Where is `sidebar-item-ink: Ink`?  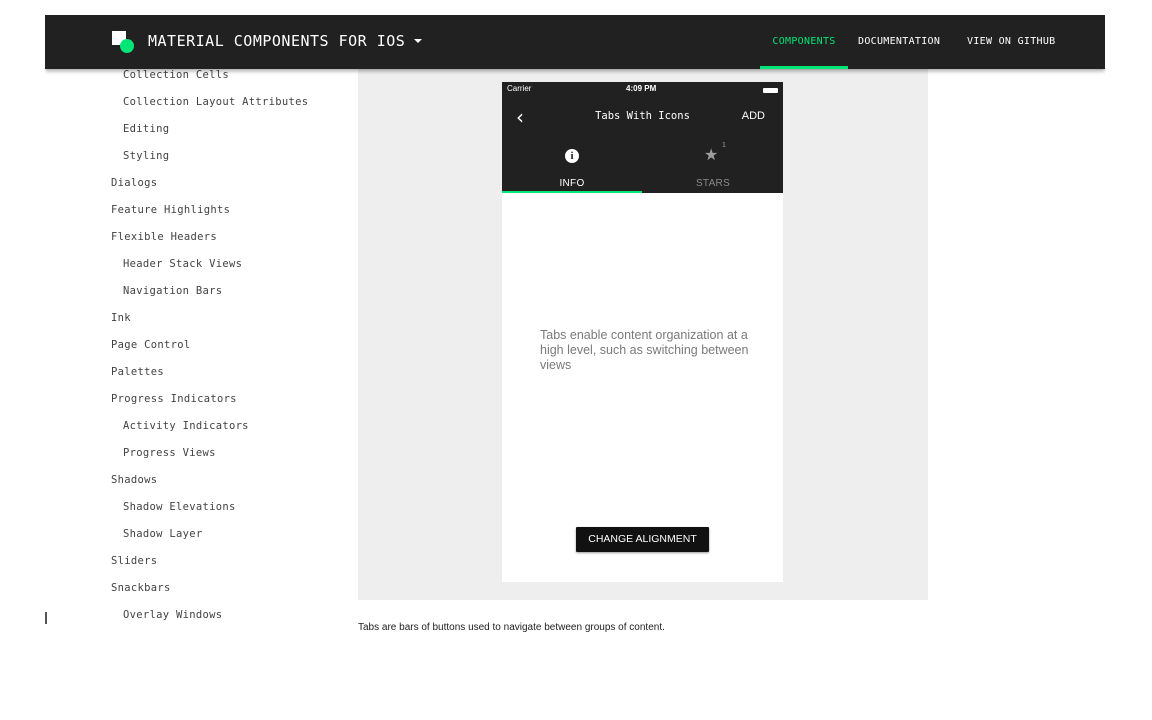
sidebar-item-ink: Ink is located at coordinates (121, 318).